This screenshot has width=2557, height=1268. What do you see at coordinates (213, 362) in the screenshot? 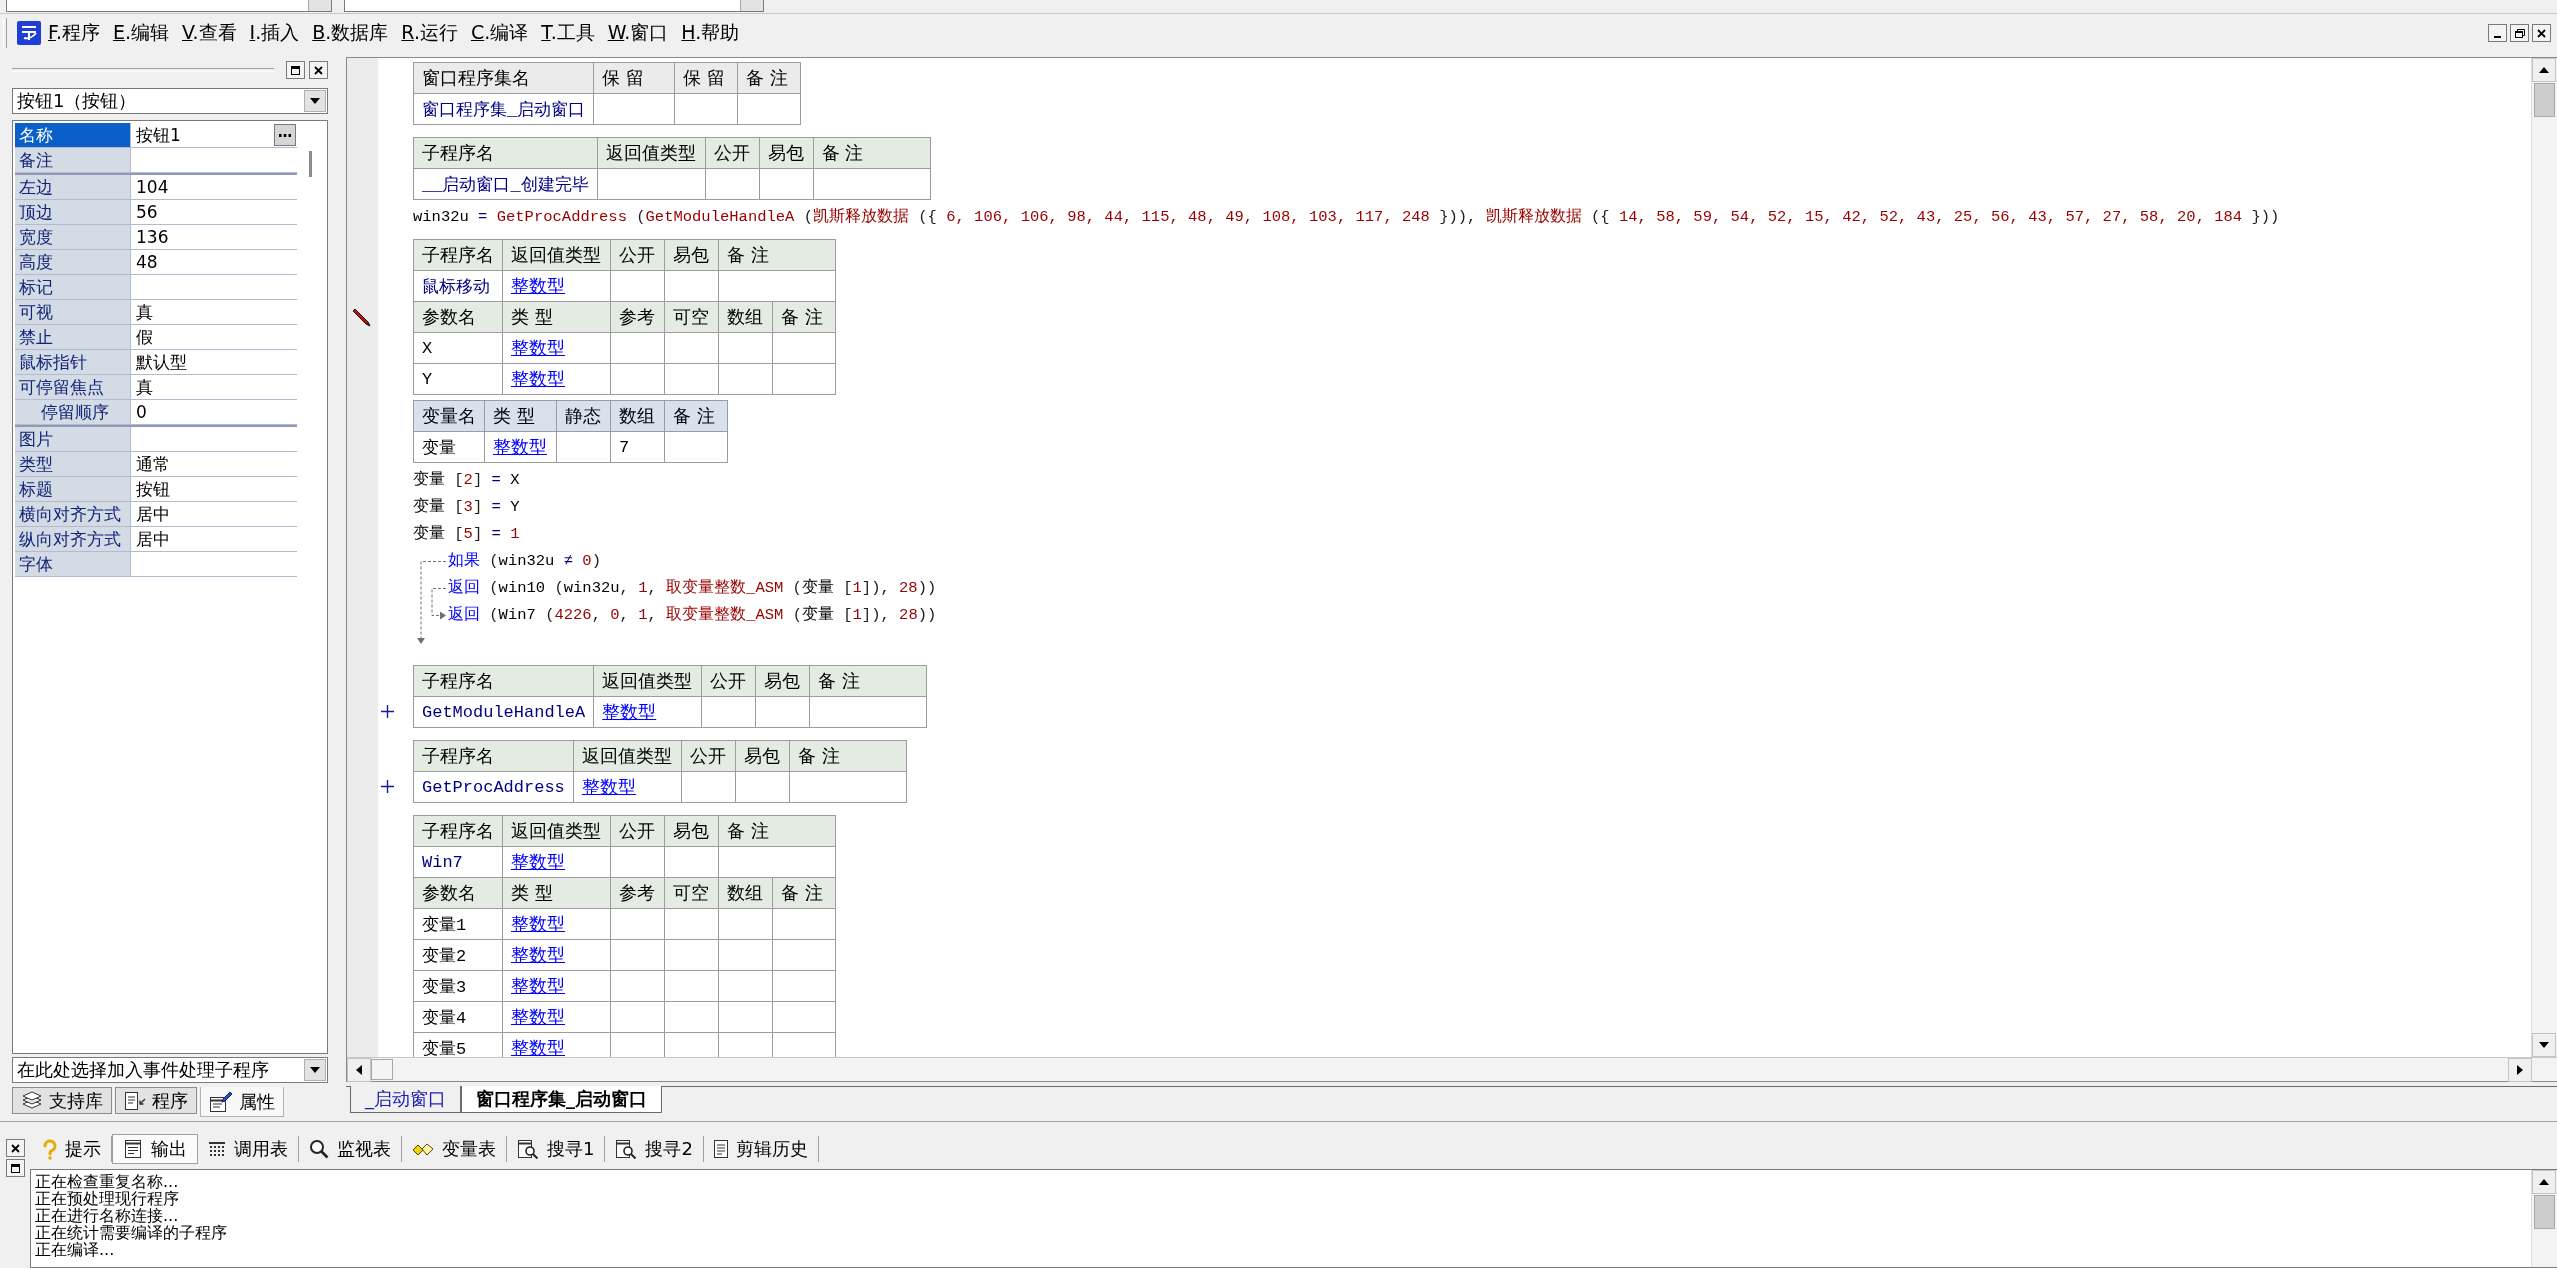
I see `property-value-field: 默认型` at bounding box center [213, 362].